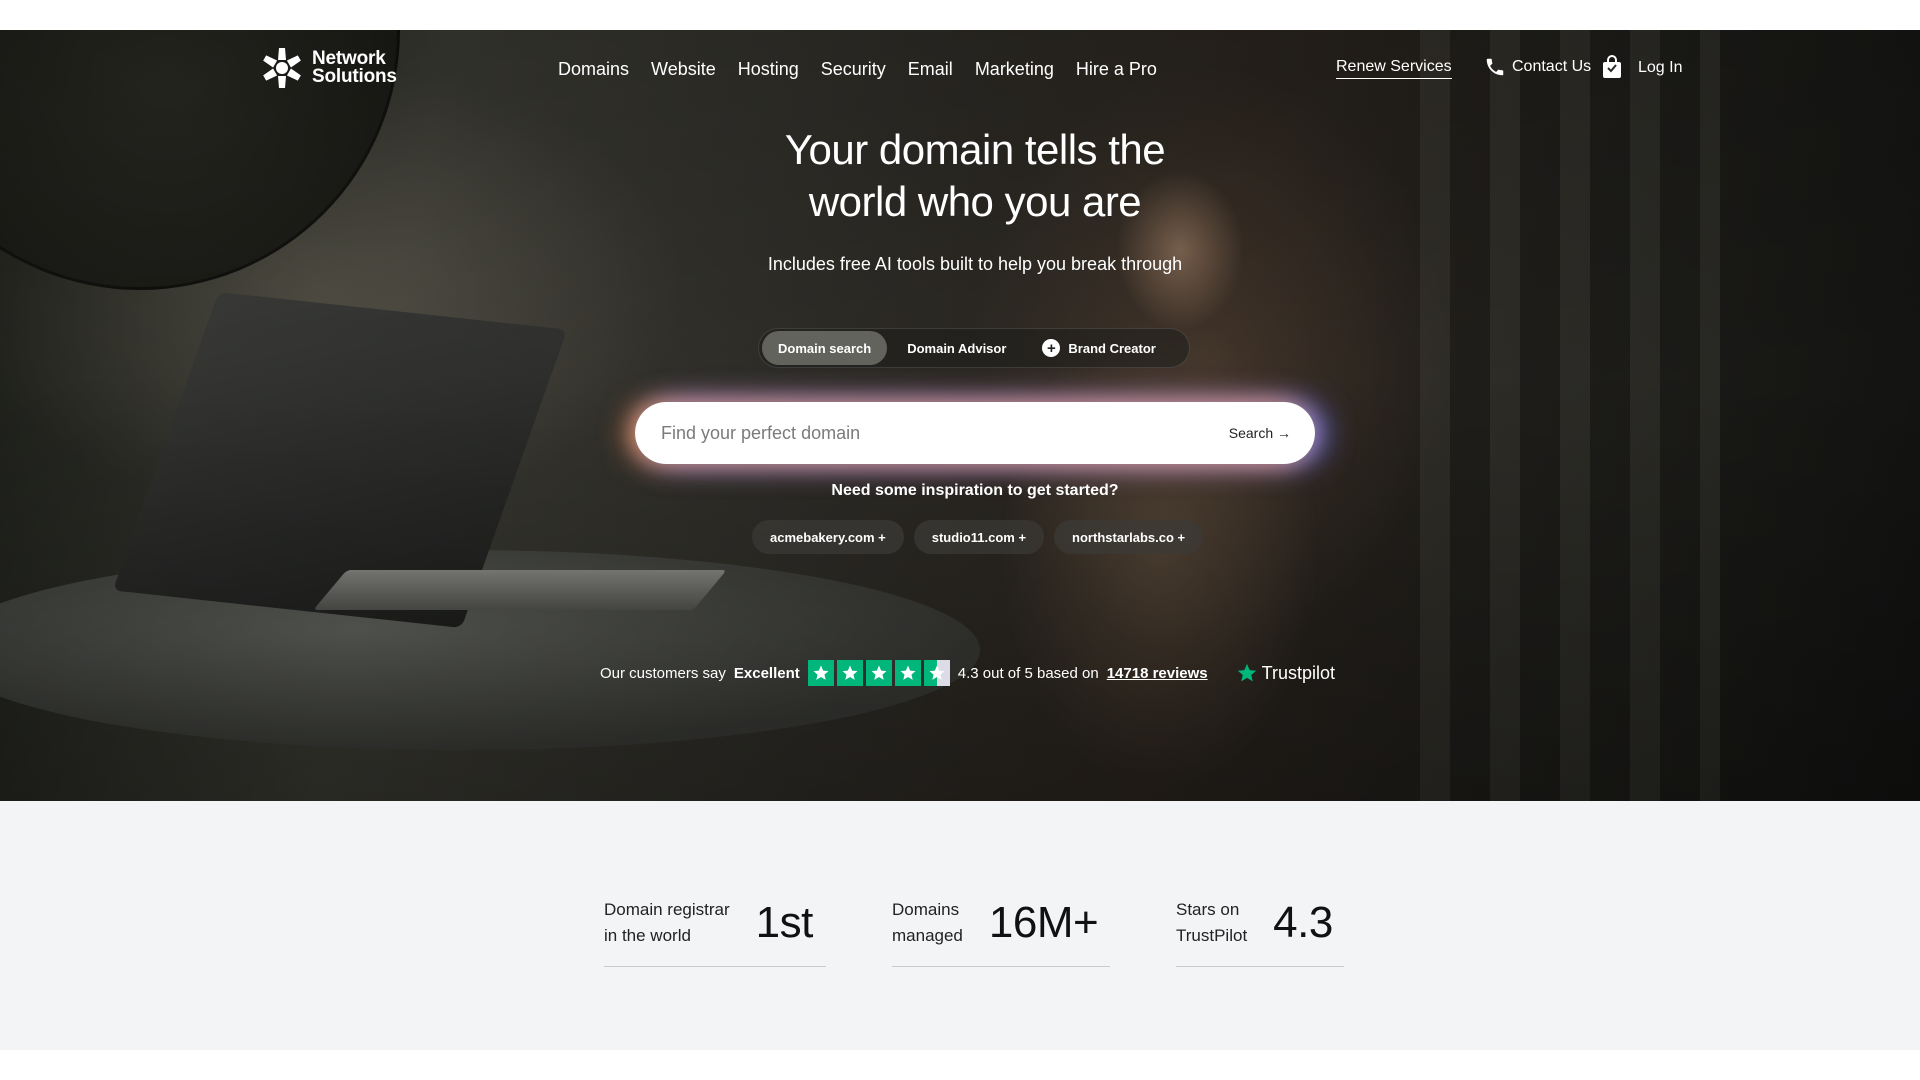 The height and width of the screenshot is (1080, 1920). What do you see at coordinates (1043, 922) in the screenshot?
I see `stat-value: 16M+` at bounding box center [1043, 922].